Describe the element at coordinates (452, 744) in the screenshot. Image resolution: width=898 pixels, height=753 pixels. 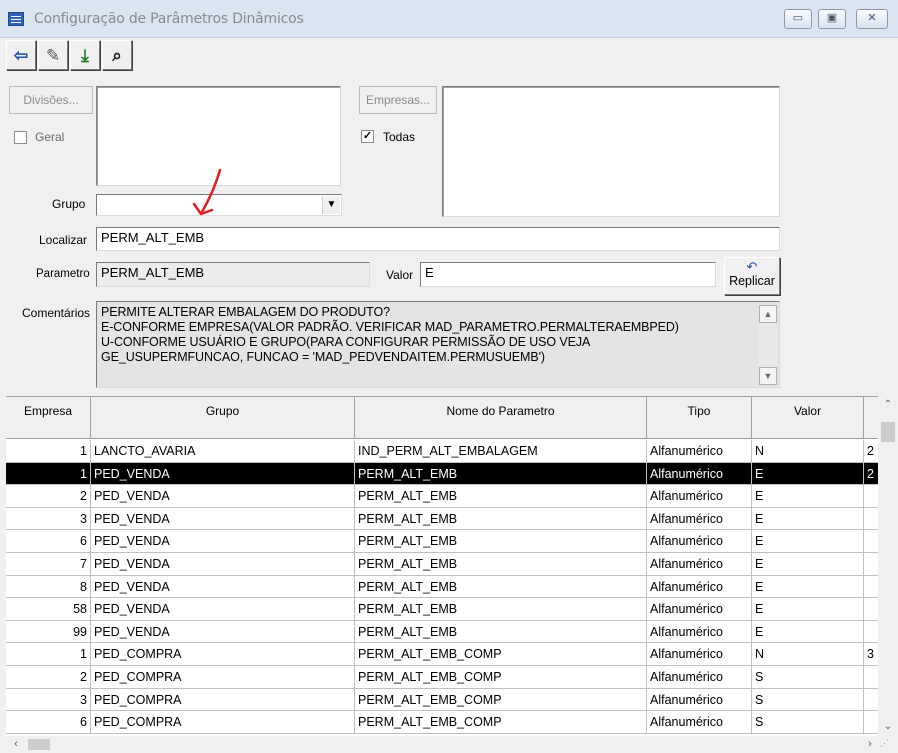
I see `grid-horizontal-scrollbar: ‹ › ⋰` at that location.